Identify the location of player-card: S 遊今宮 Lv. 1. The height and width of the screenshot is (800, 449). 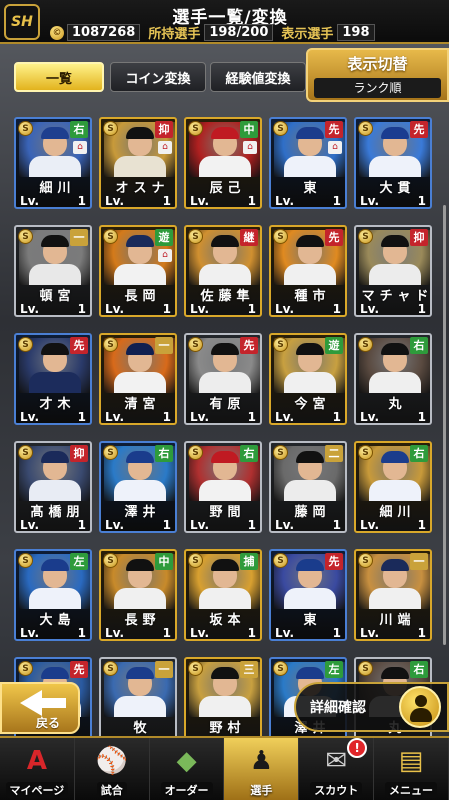
(308, 379).